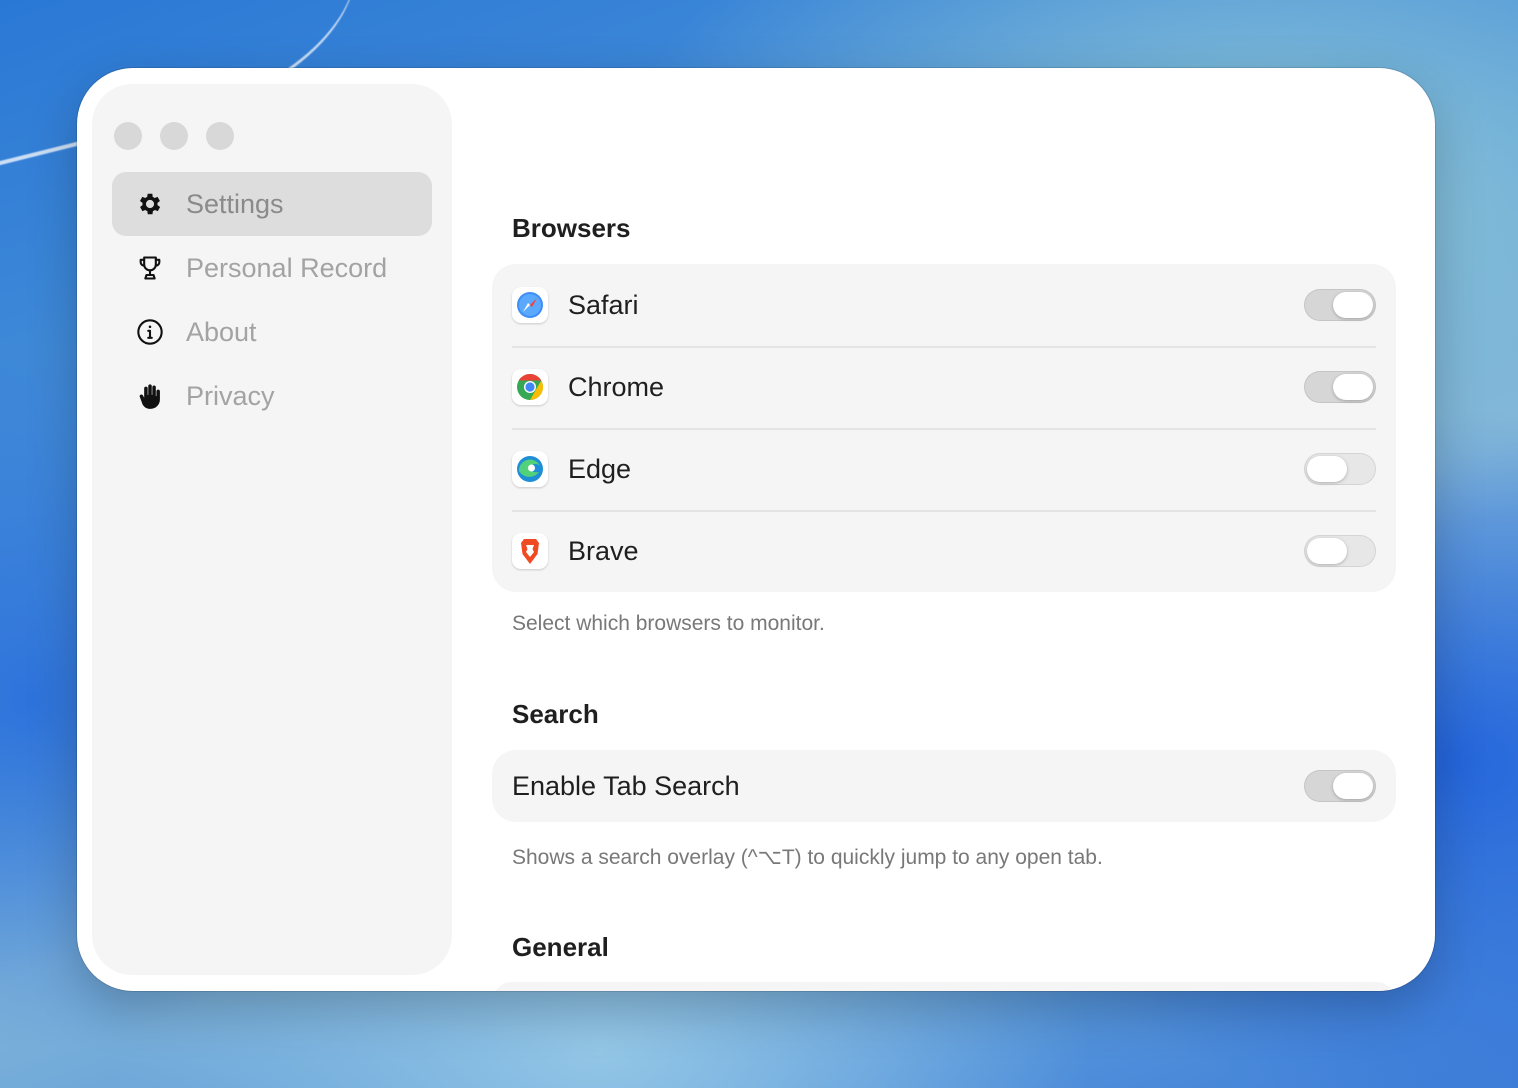  What do you see at coordinates (530, 387) in the screenshot?
I see `chrome-icon` at bounding box center [530, 387].